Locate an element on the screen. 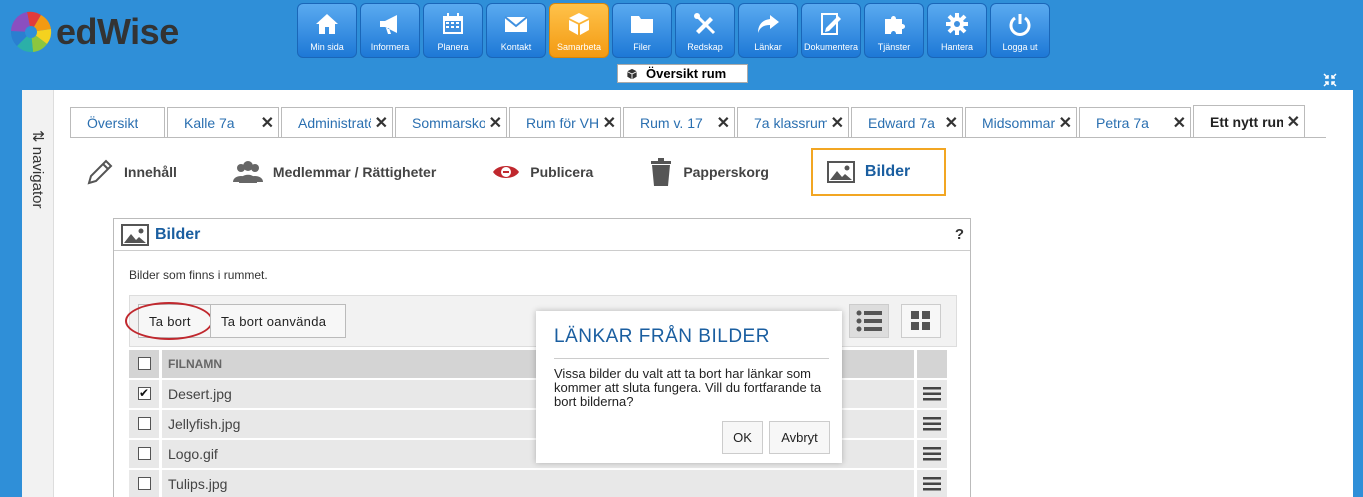  dialog-cancel-button: Avbryt is located at coordinates (799, 437).